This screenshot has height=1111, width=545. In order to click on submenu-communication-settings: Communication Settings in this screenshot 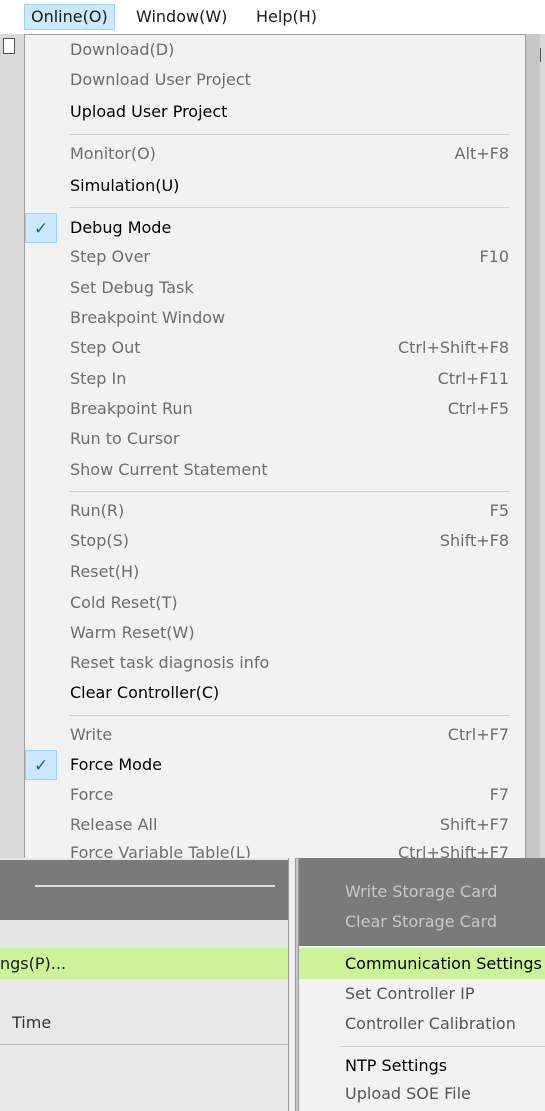, I will do `click(443, 964)`.